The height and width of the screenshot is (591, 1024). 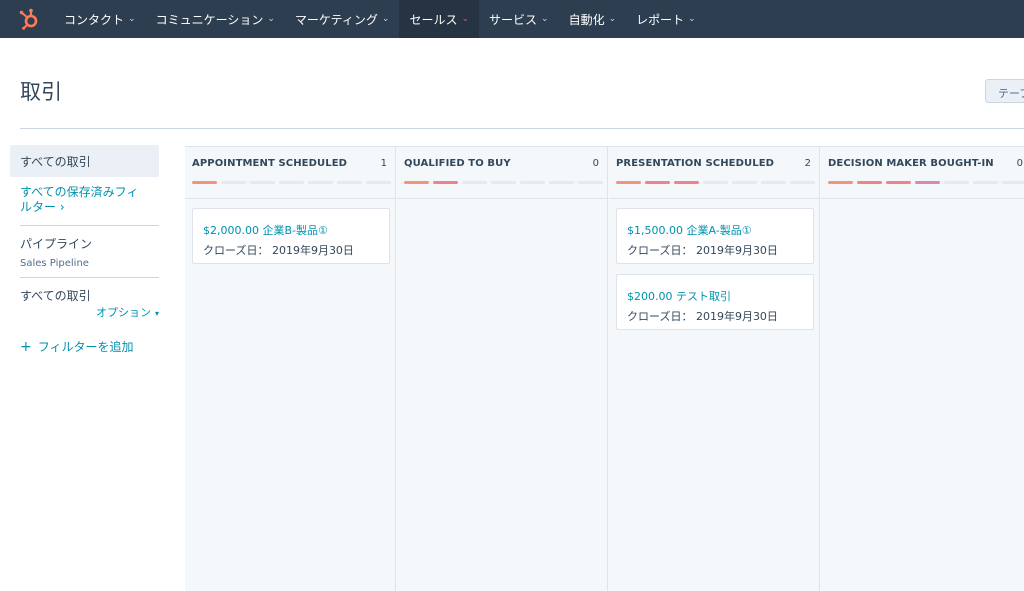 What do you see at coordinates (26, 347) in the screenshot?
I see `plus-icon: +` at bounding box center [26, 347].